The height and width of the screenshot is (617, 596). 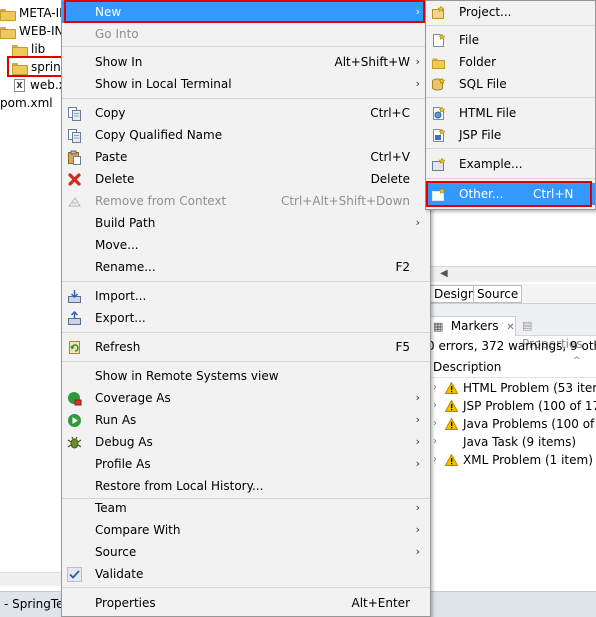 What do you see at coordinates (510, 327) in the screenshot?
I see `close-icon: ✕` at bounding box center [510, 327].